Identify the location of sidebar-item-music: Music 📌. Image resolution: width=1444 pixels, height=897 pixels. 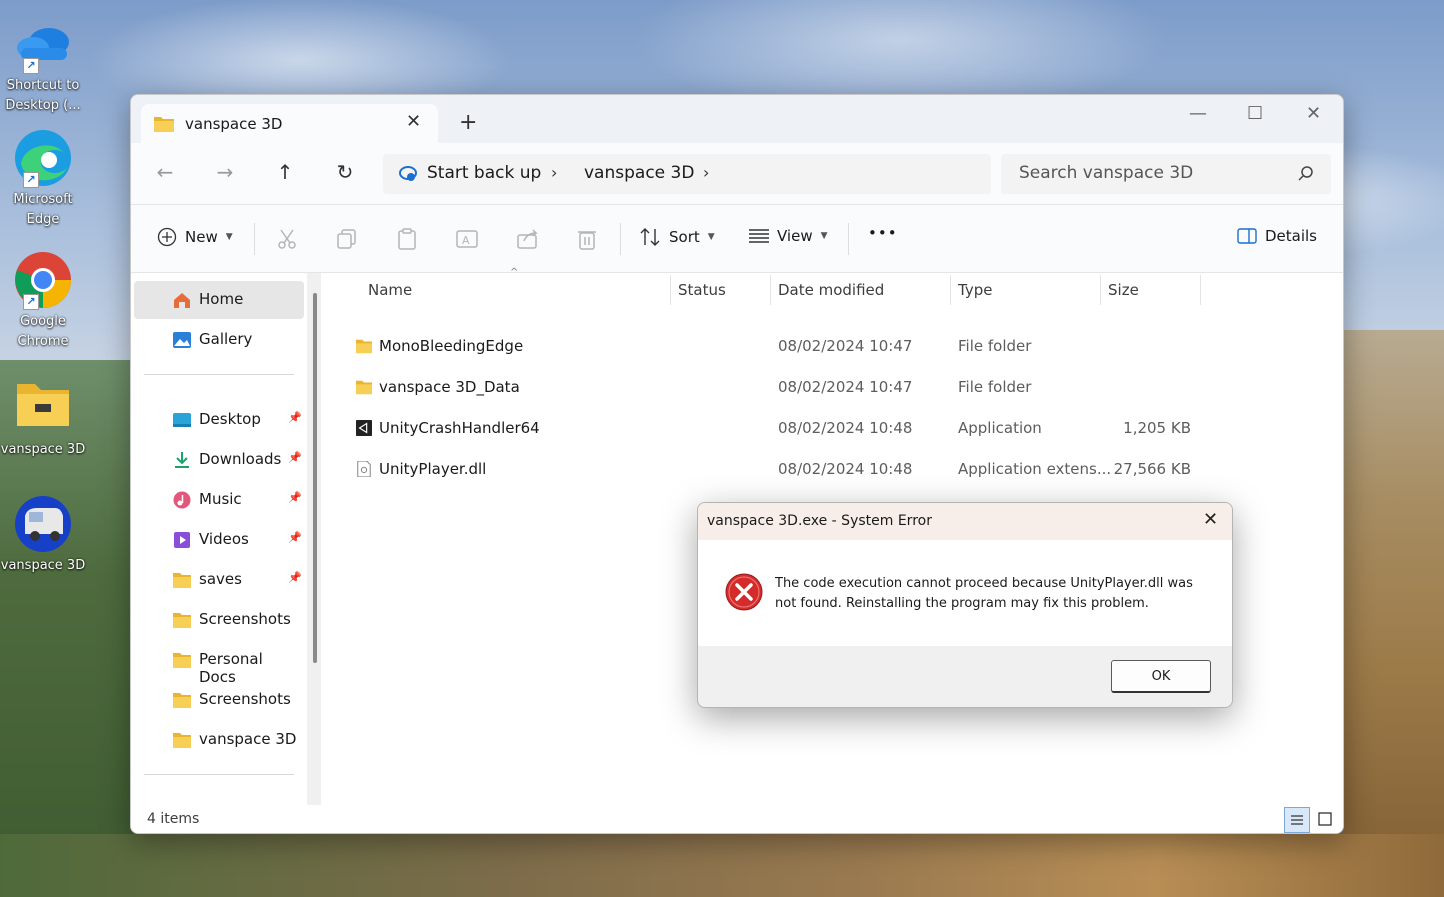
(219, 500).